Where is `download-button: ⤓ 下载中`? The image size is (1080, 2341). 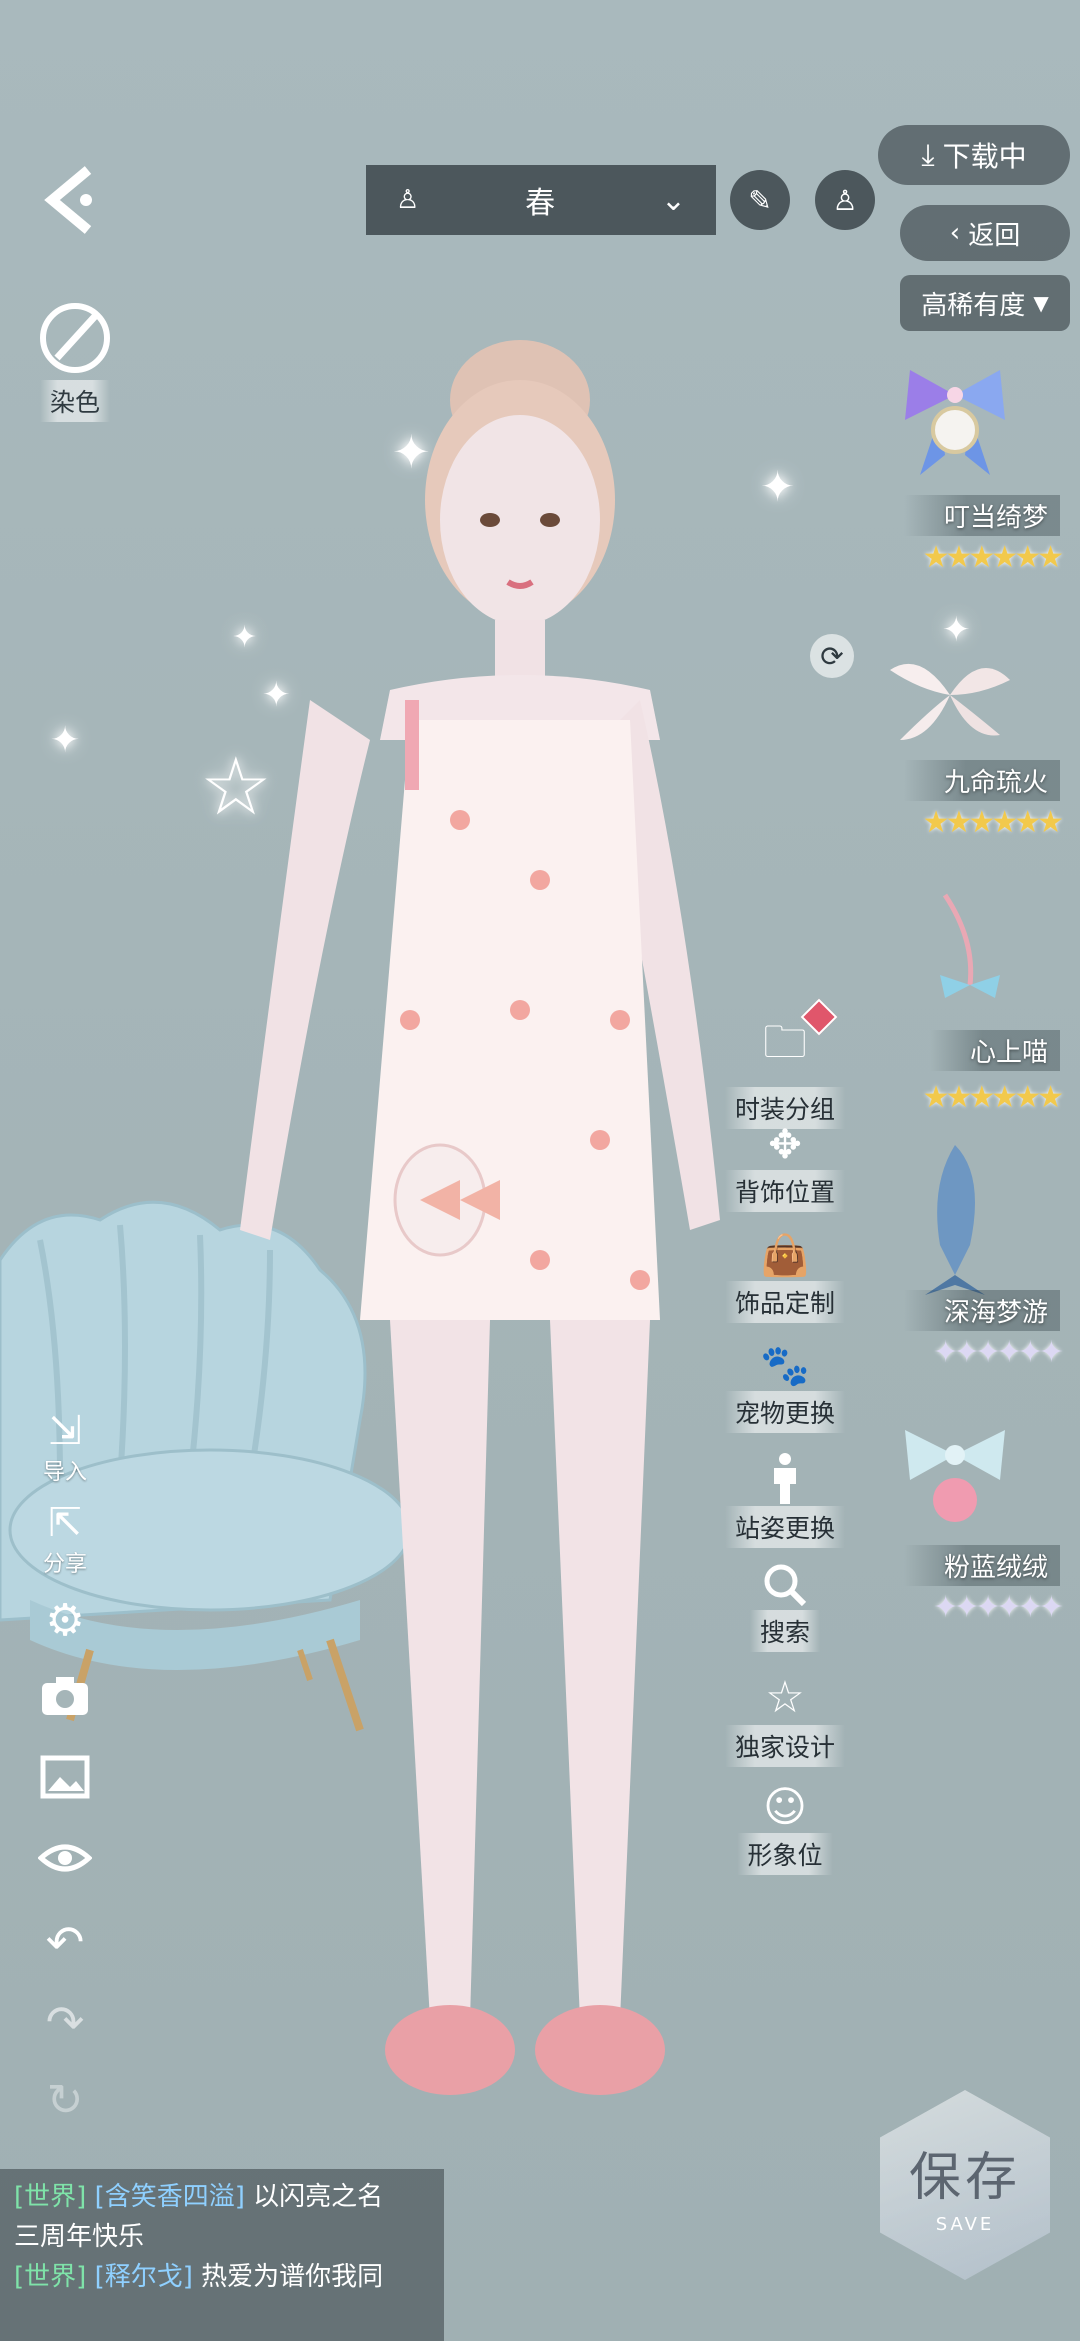 download-button: ⤓ 下载中 is located at coordinates (974, 155).